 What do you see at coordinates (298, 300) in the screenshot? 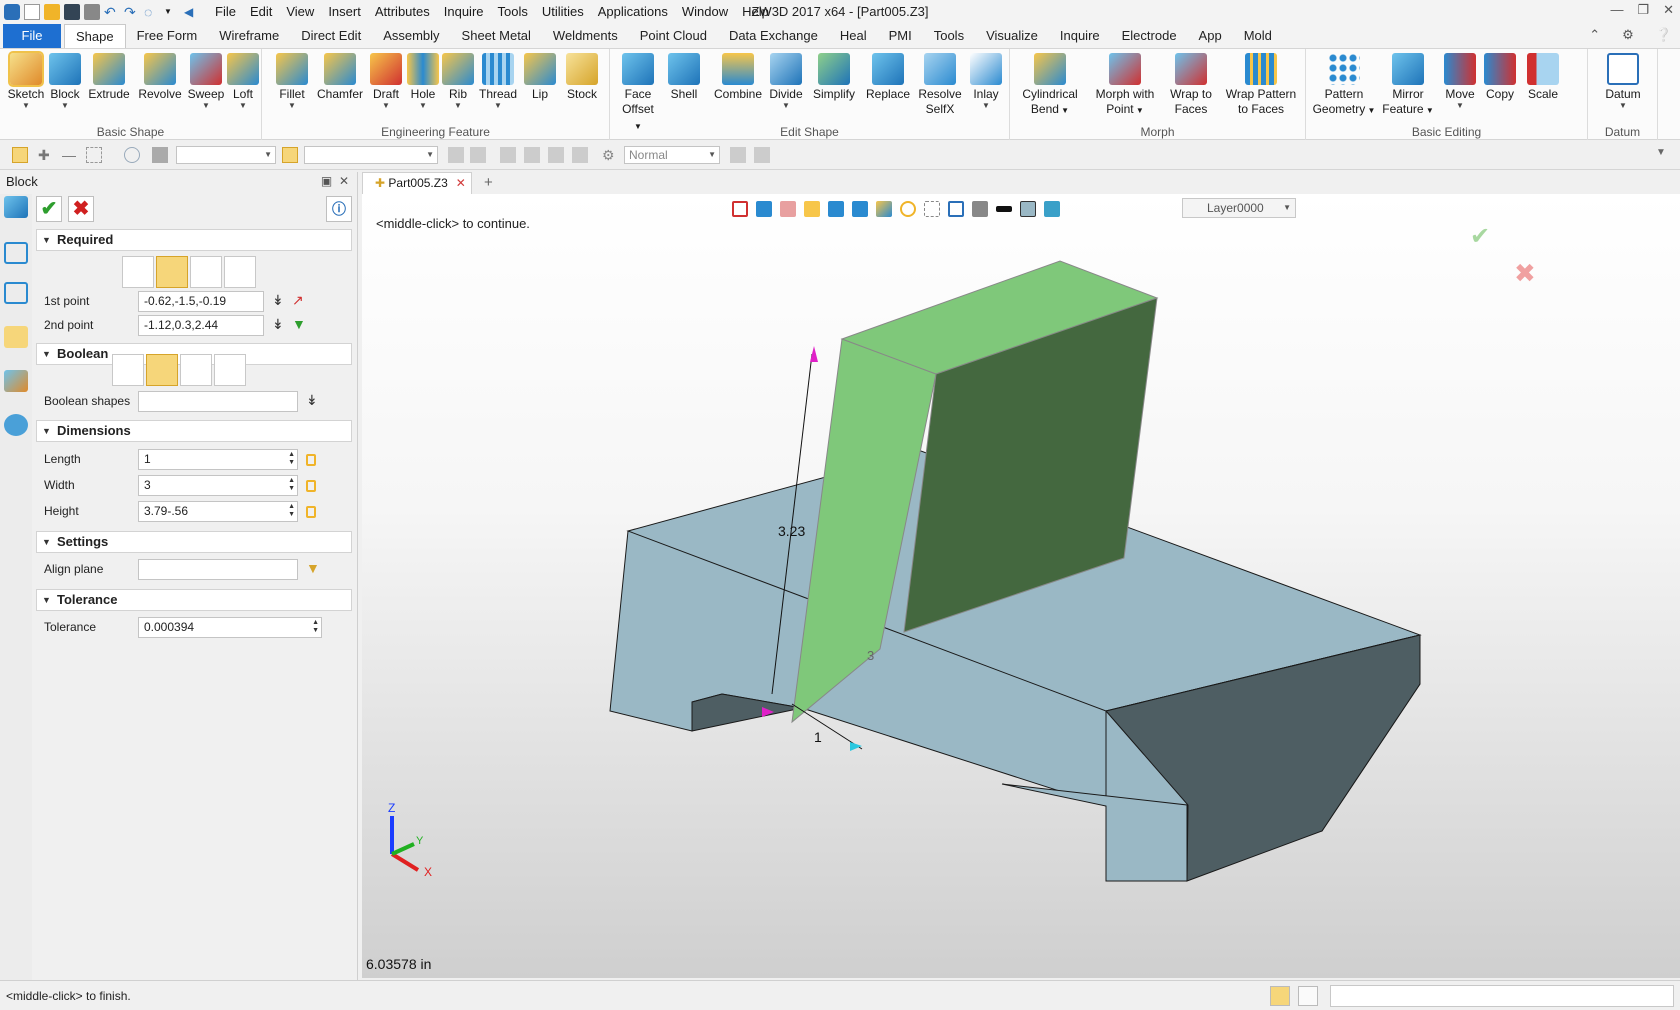
I see `point-pick-icon: ↗` at bounding box center [298, 300].